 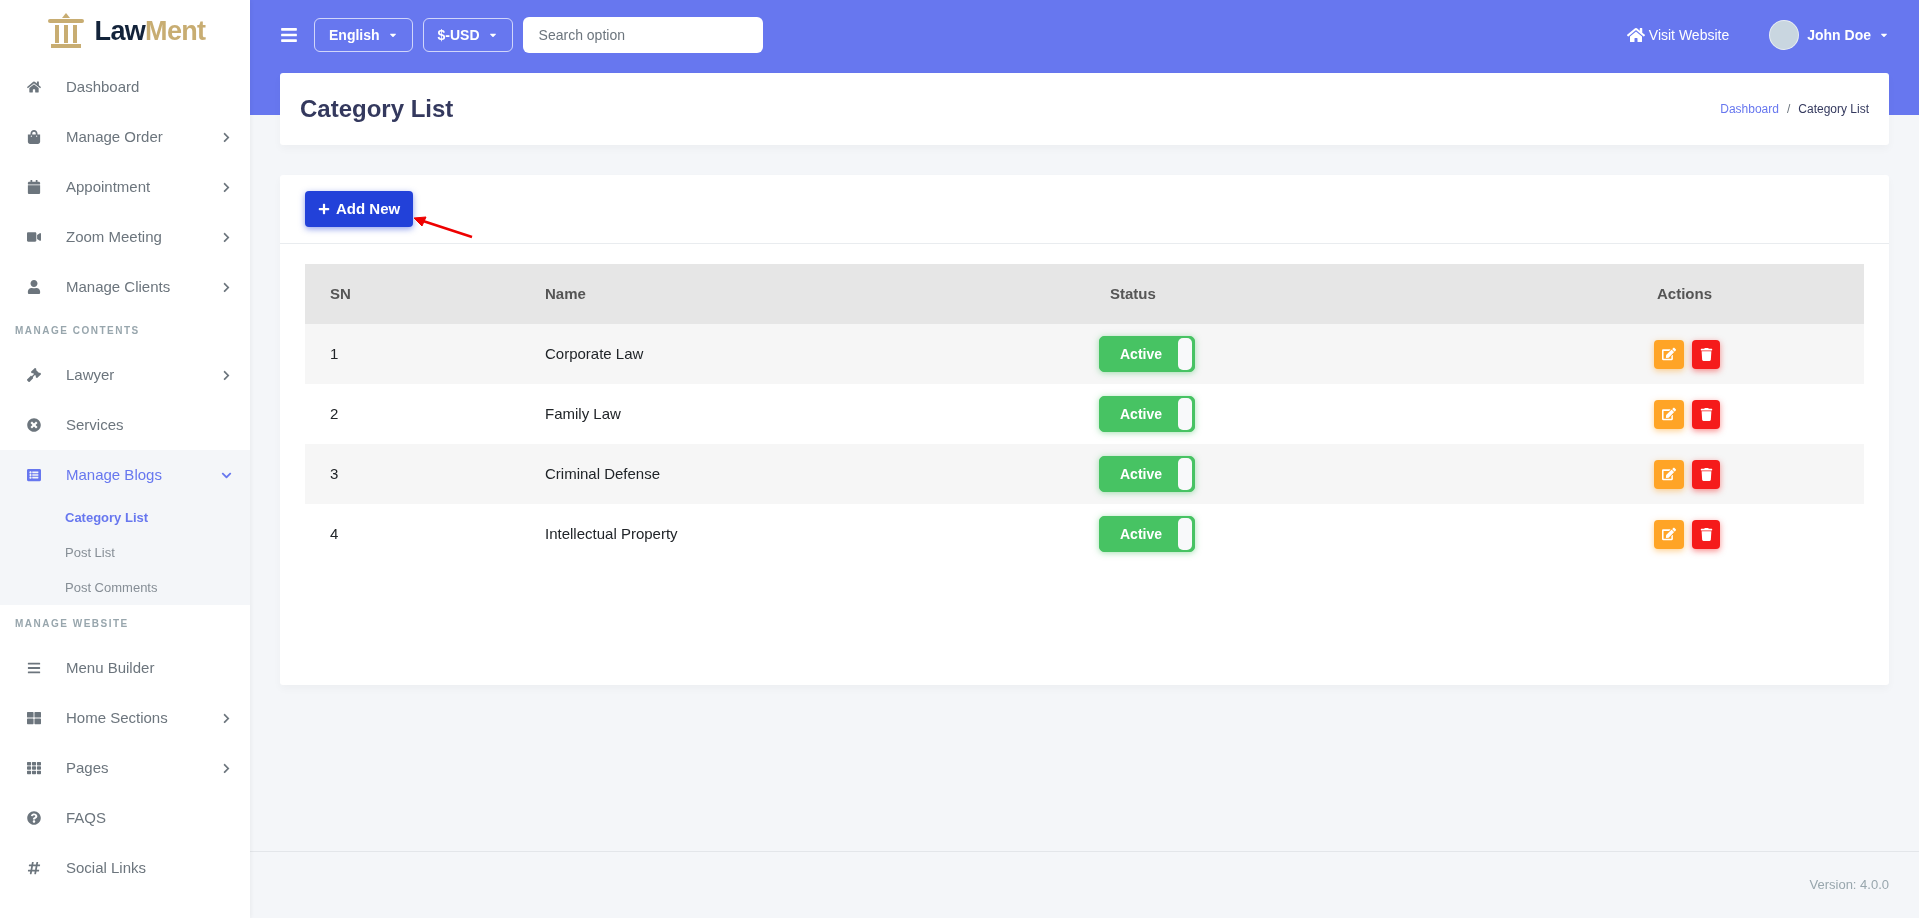 I want to click on add-new-button: Add New, so click(x=359, y=209).